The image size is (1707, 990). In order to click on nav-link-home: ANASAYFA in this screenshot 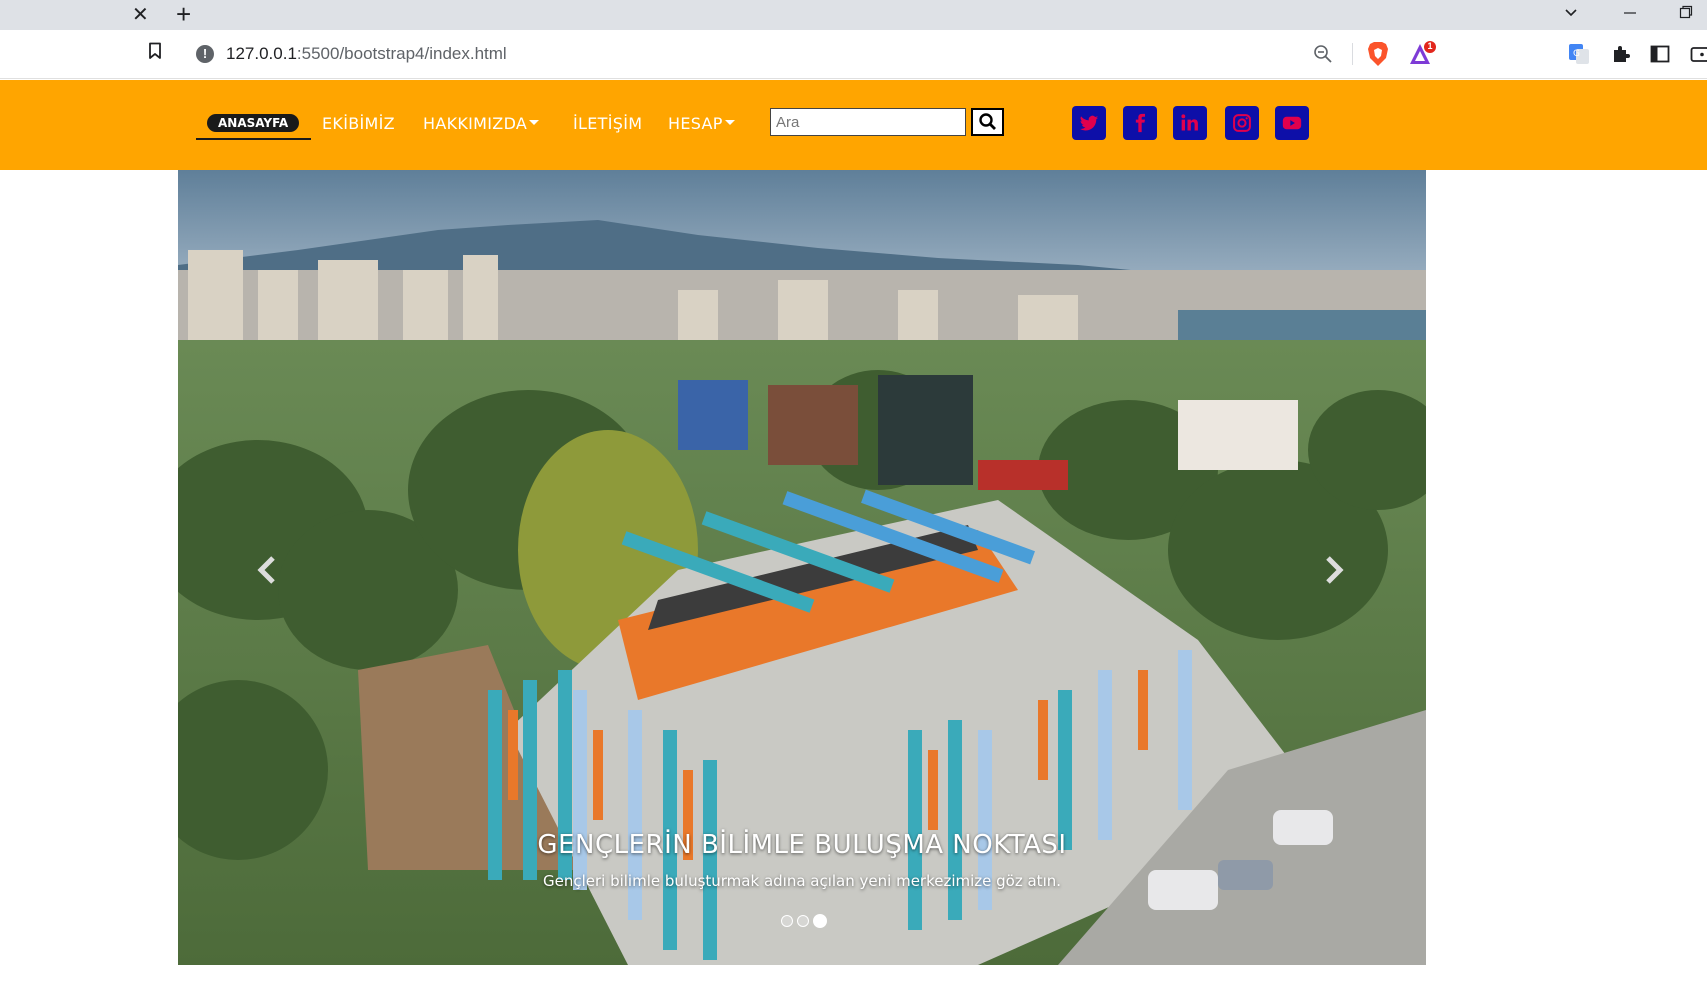, I will do `click(253, 123)`.